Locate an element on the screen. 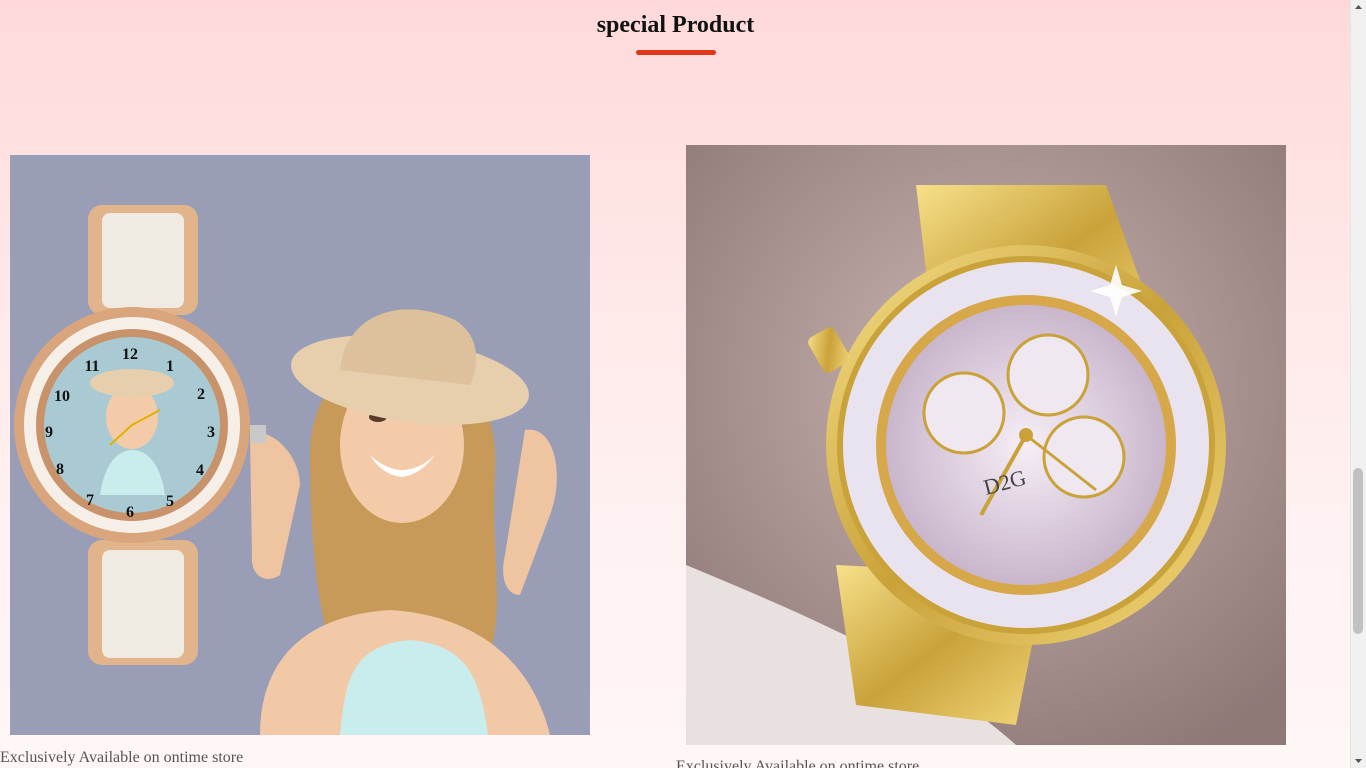  svg-text: 1 is located at coordinates (170, 366).